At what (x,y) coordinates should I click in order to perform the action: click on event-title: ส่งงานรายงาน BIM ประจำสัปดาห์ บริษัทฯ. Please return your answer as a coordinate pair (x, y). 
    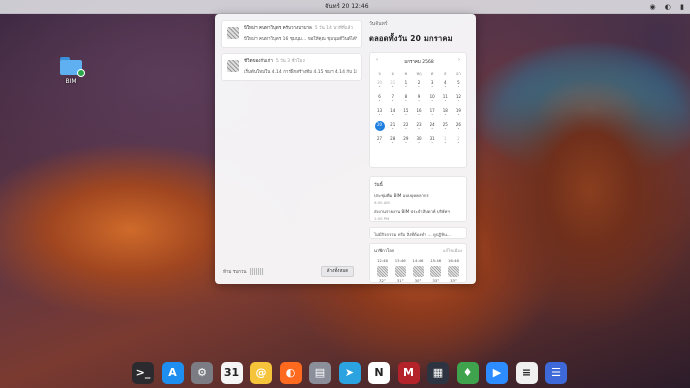
    Looking at the image, I should click on (412, 211).